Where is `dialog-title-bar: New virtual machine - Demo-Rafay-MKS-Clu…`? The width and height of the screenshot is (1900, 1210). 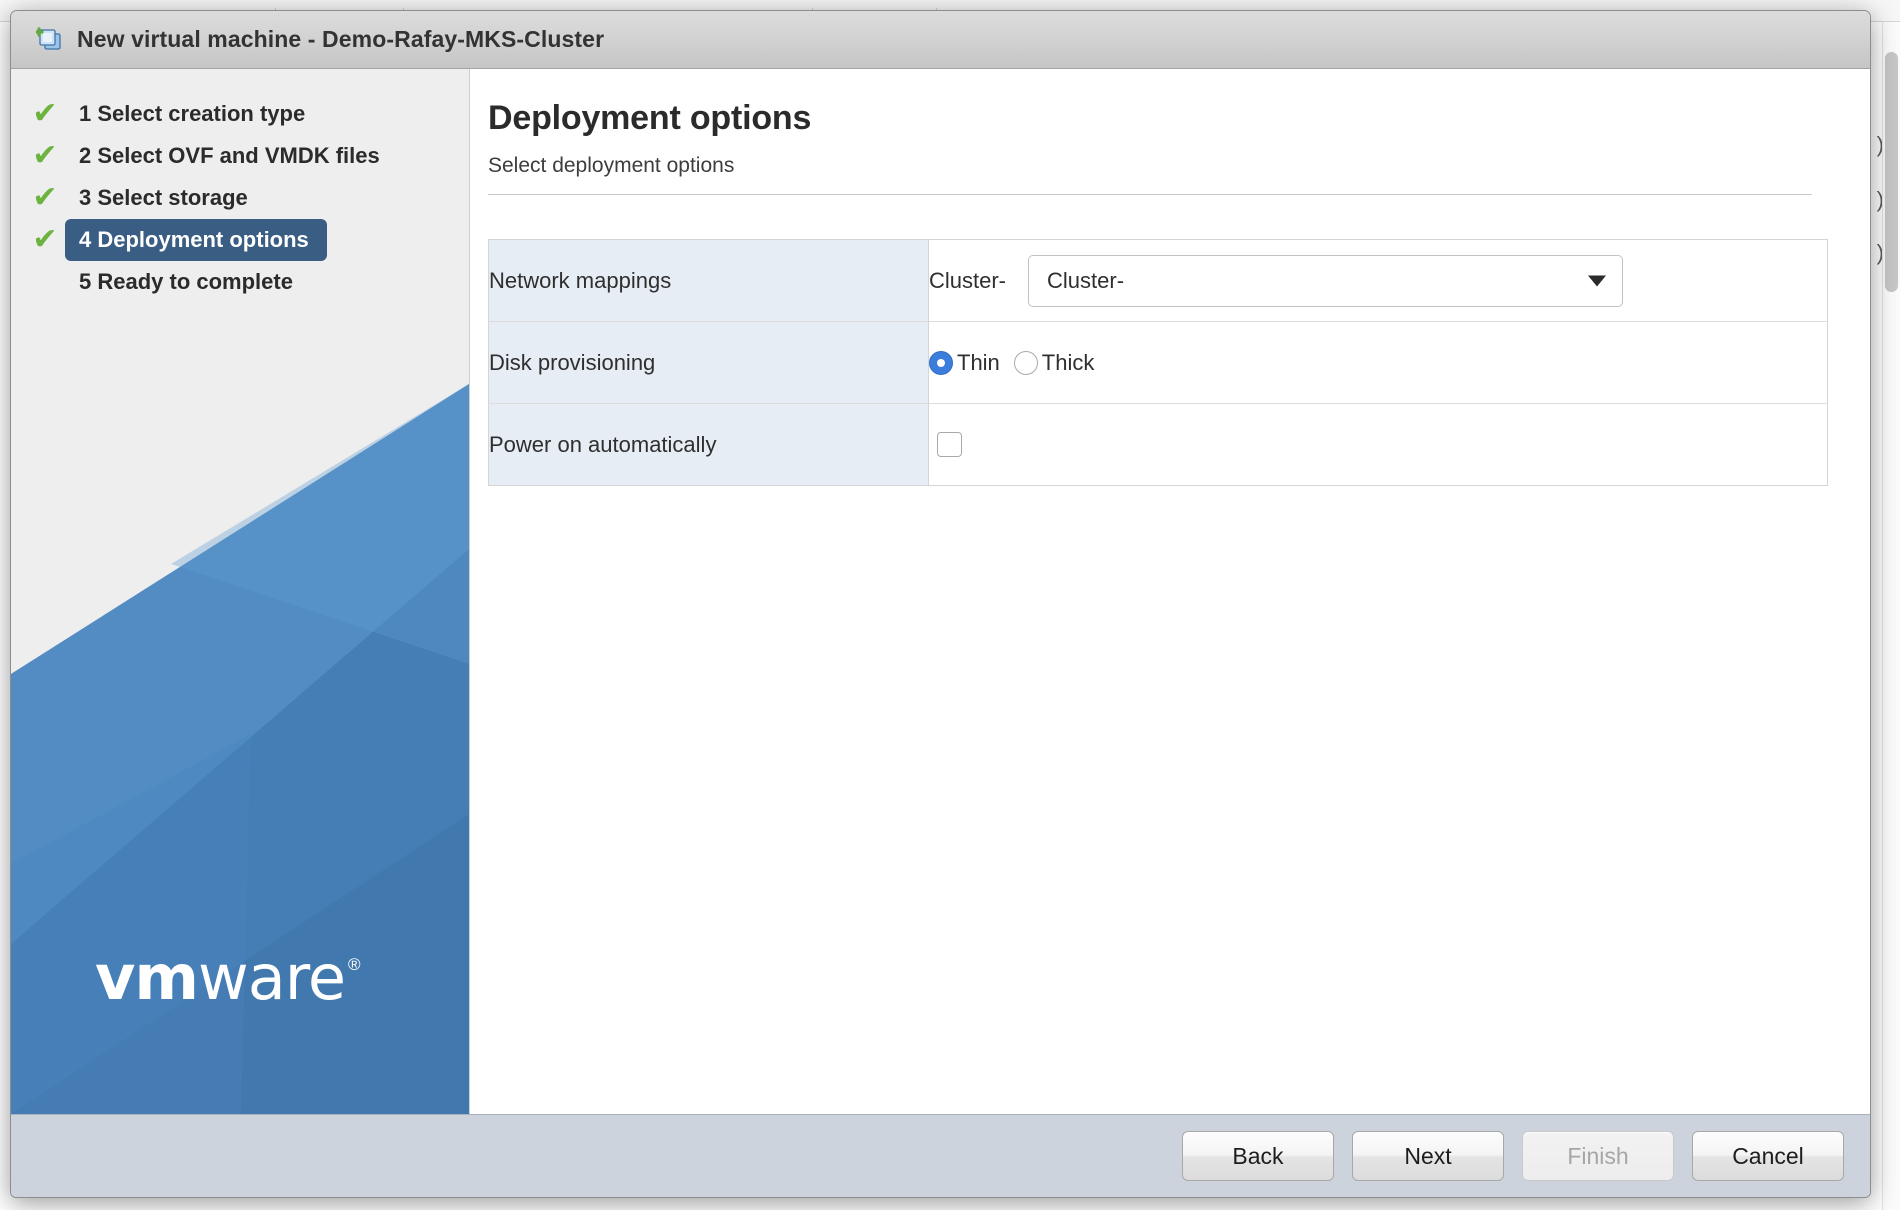 dialog-title-bar: New virtual machine - Demo-Rafay-MKS-Clu… is located at coordinates (940, 40).